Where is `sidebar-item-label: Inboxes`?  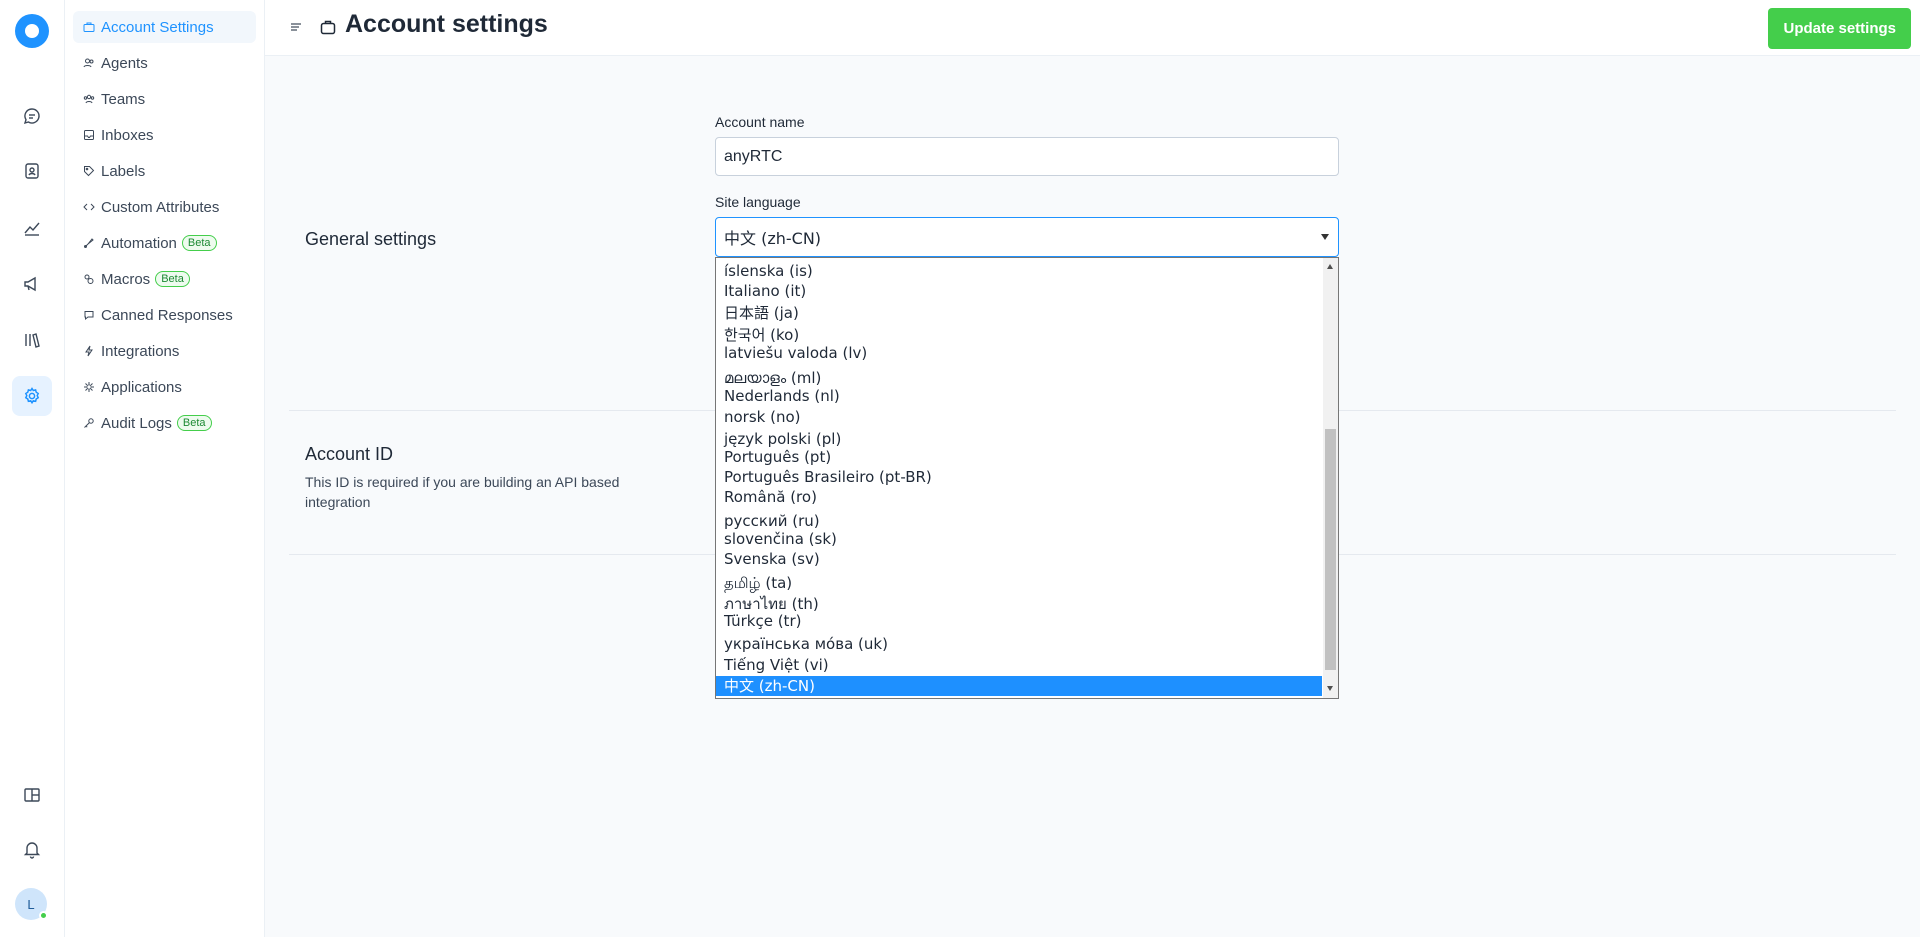
sidebar-item-label: Inboxes is located at coordinates (127, 135).